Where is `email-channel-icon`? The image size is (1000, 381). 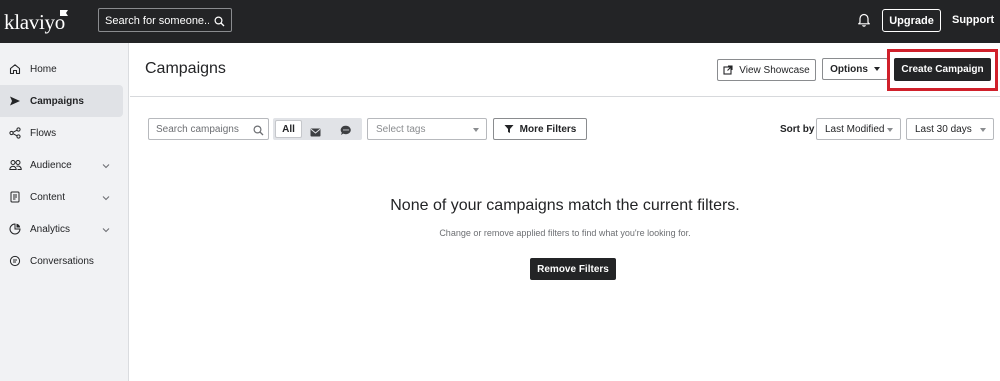 email-channel-icon is located at coordinates (315, 133).